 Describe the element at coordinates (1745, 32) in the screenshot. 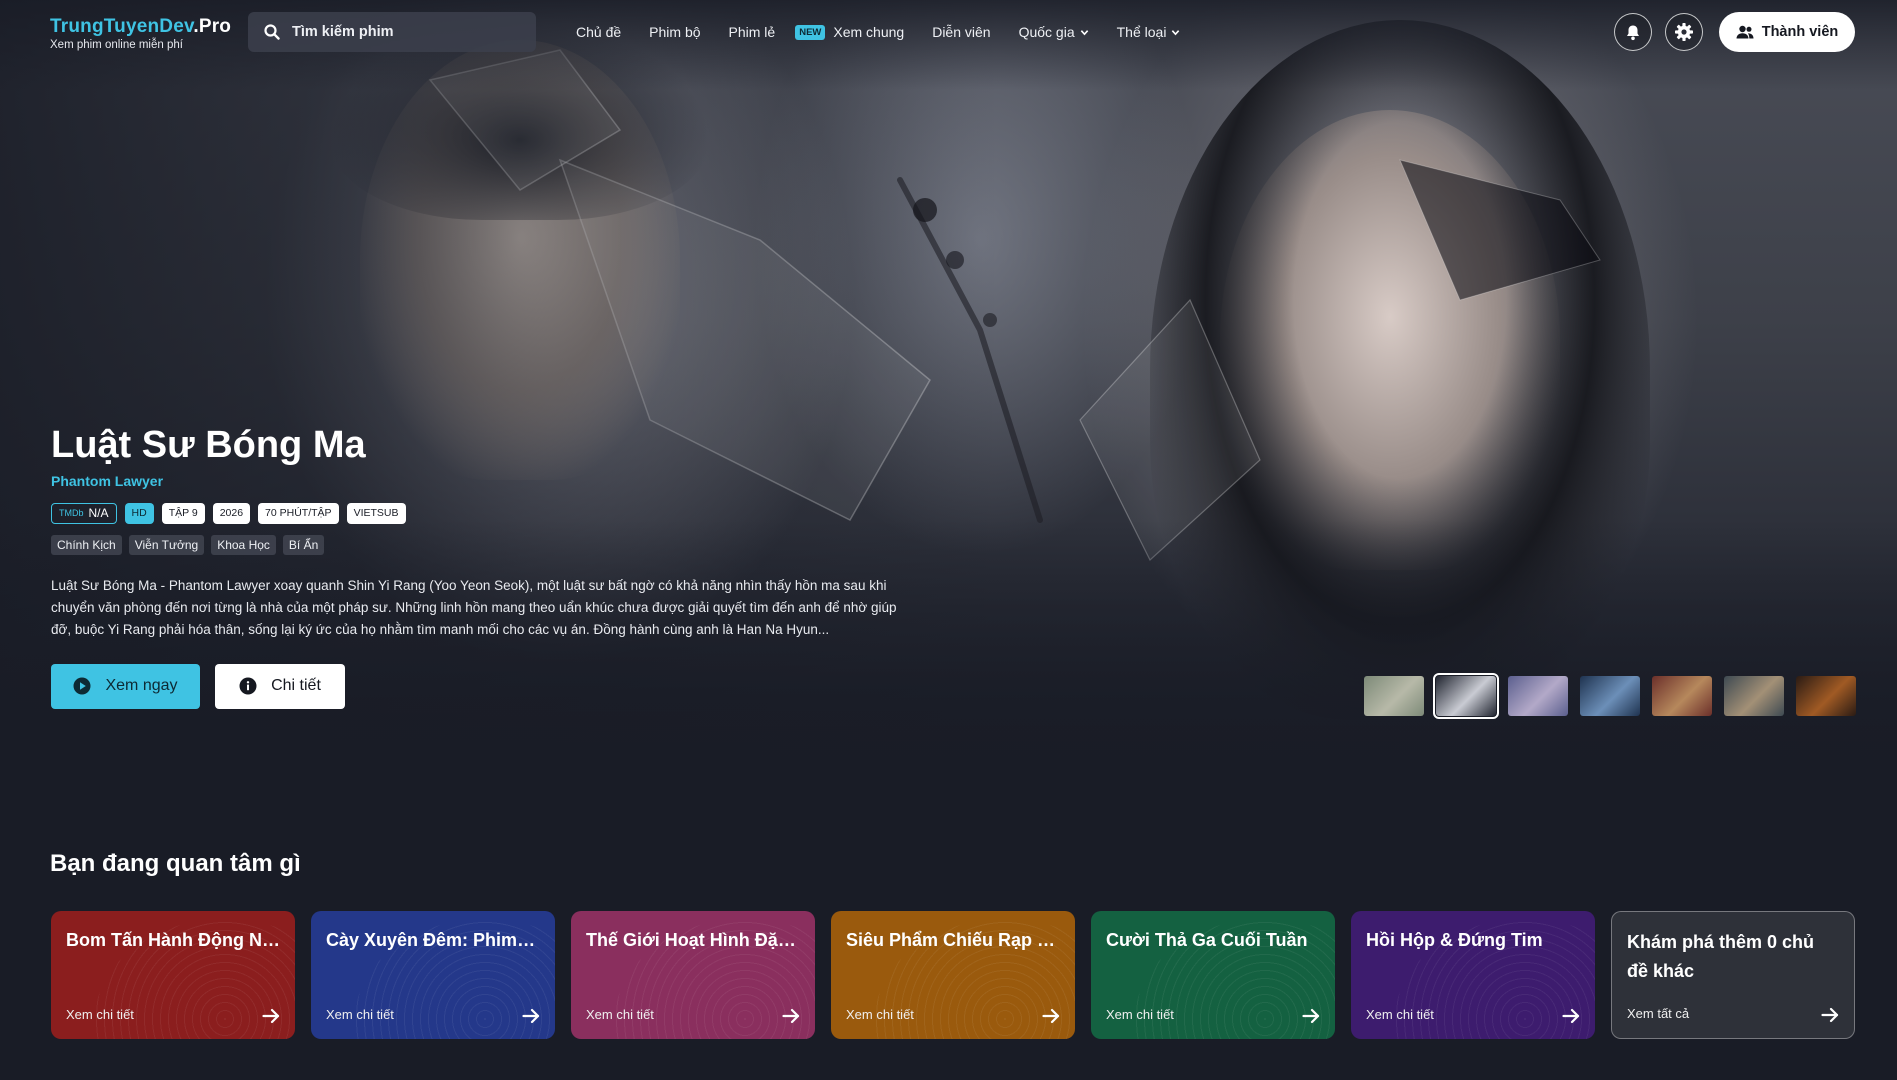

I see `users-icon` at that location.